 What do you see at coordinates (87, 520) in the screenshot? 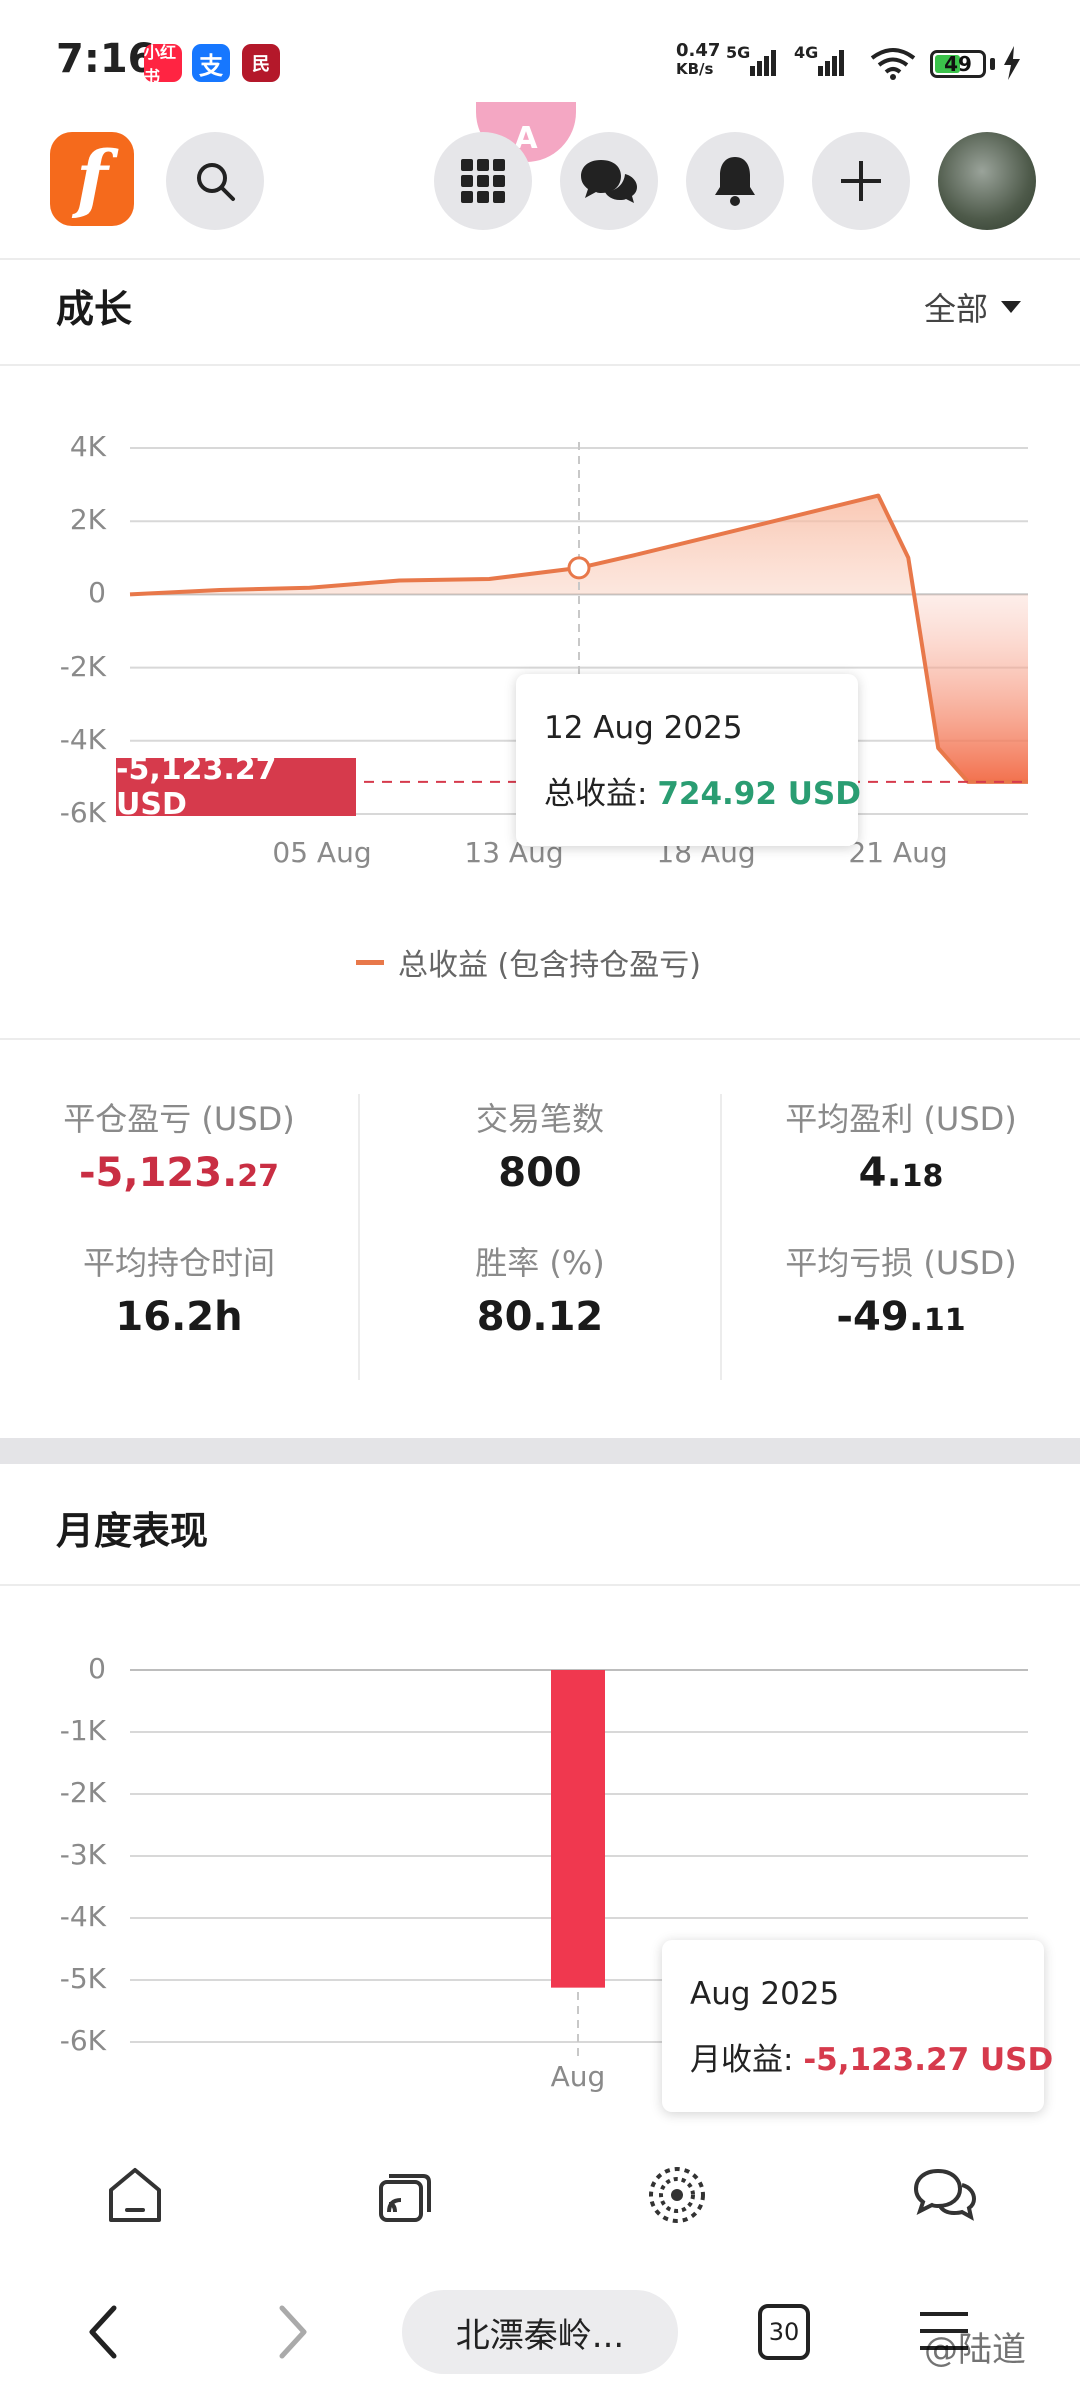
I see `y-tick-label: 2K` at bounding box center [87, 520].